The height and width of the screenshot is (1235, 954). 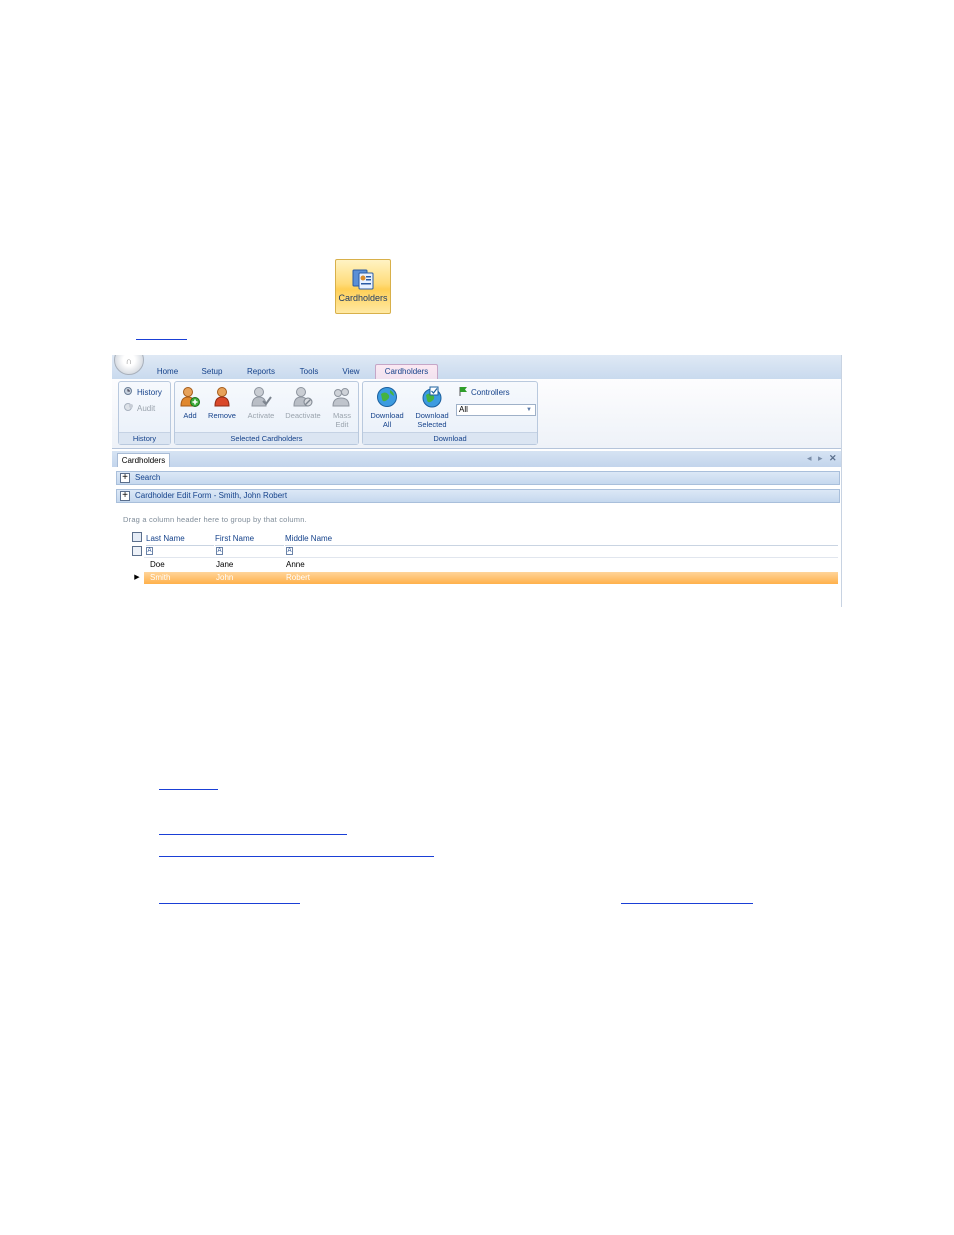 I want to click on add-button: Add, so click(x=190, y=403).